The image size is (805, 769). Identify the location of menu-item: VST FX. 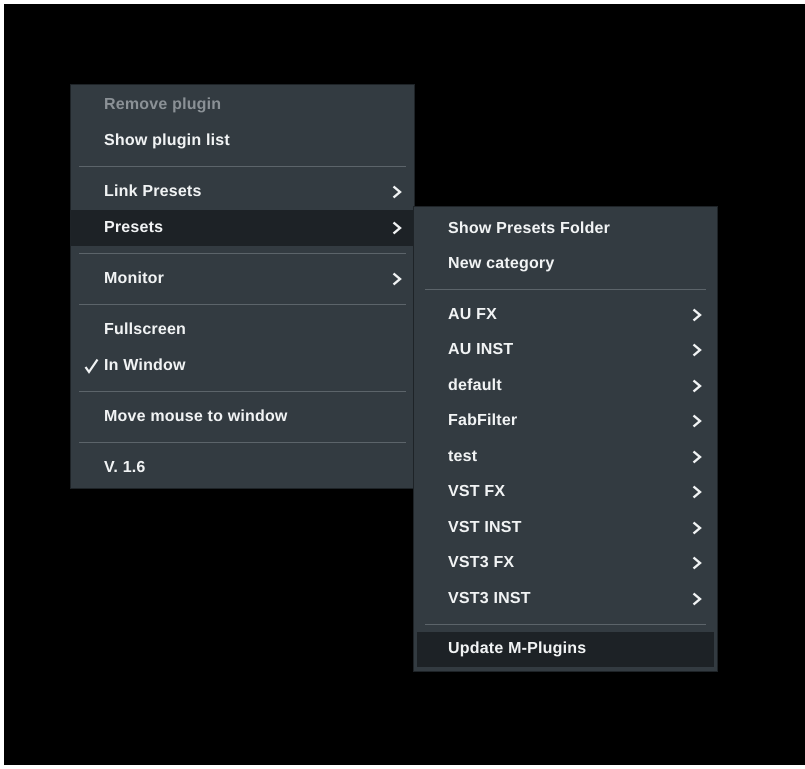
(565, 492).